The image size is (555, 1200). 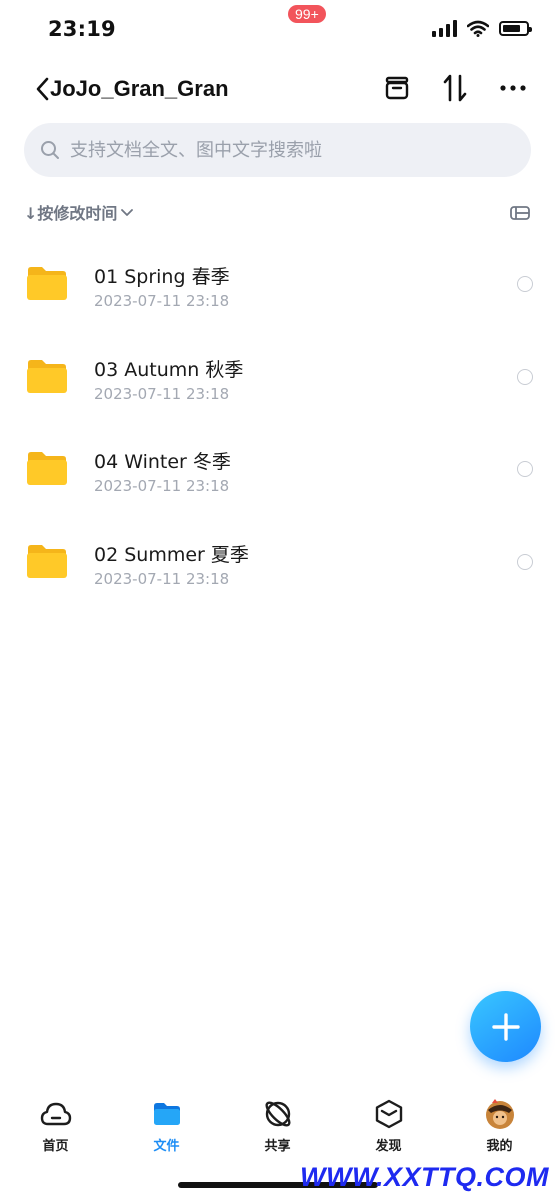 I want to click on list-item: 01 Spring 春季 2023-07-11 23:18, so click(x=277, y=286).